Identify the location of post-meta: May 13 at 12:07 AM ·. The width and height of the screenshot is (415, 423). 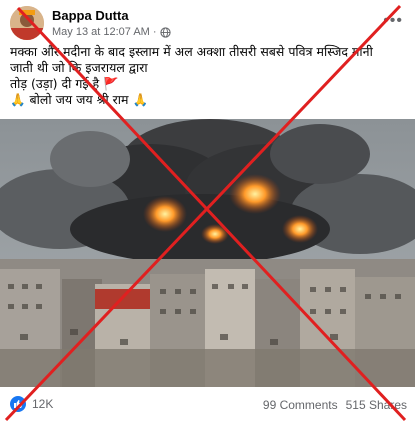
(111, 32).